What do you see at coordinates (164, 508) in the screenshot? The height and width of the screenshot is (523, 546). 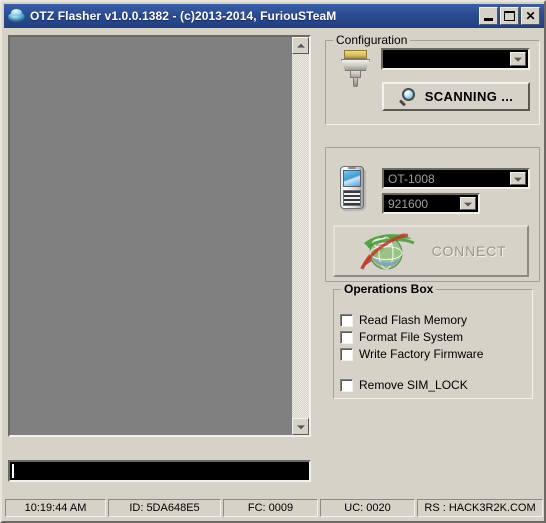 I see `status-id: ID: 5DA648E5` at bounding box center [164, 508].